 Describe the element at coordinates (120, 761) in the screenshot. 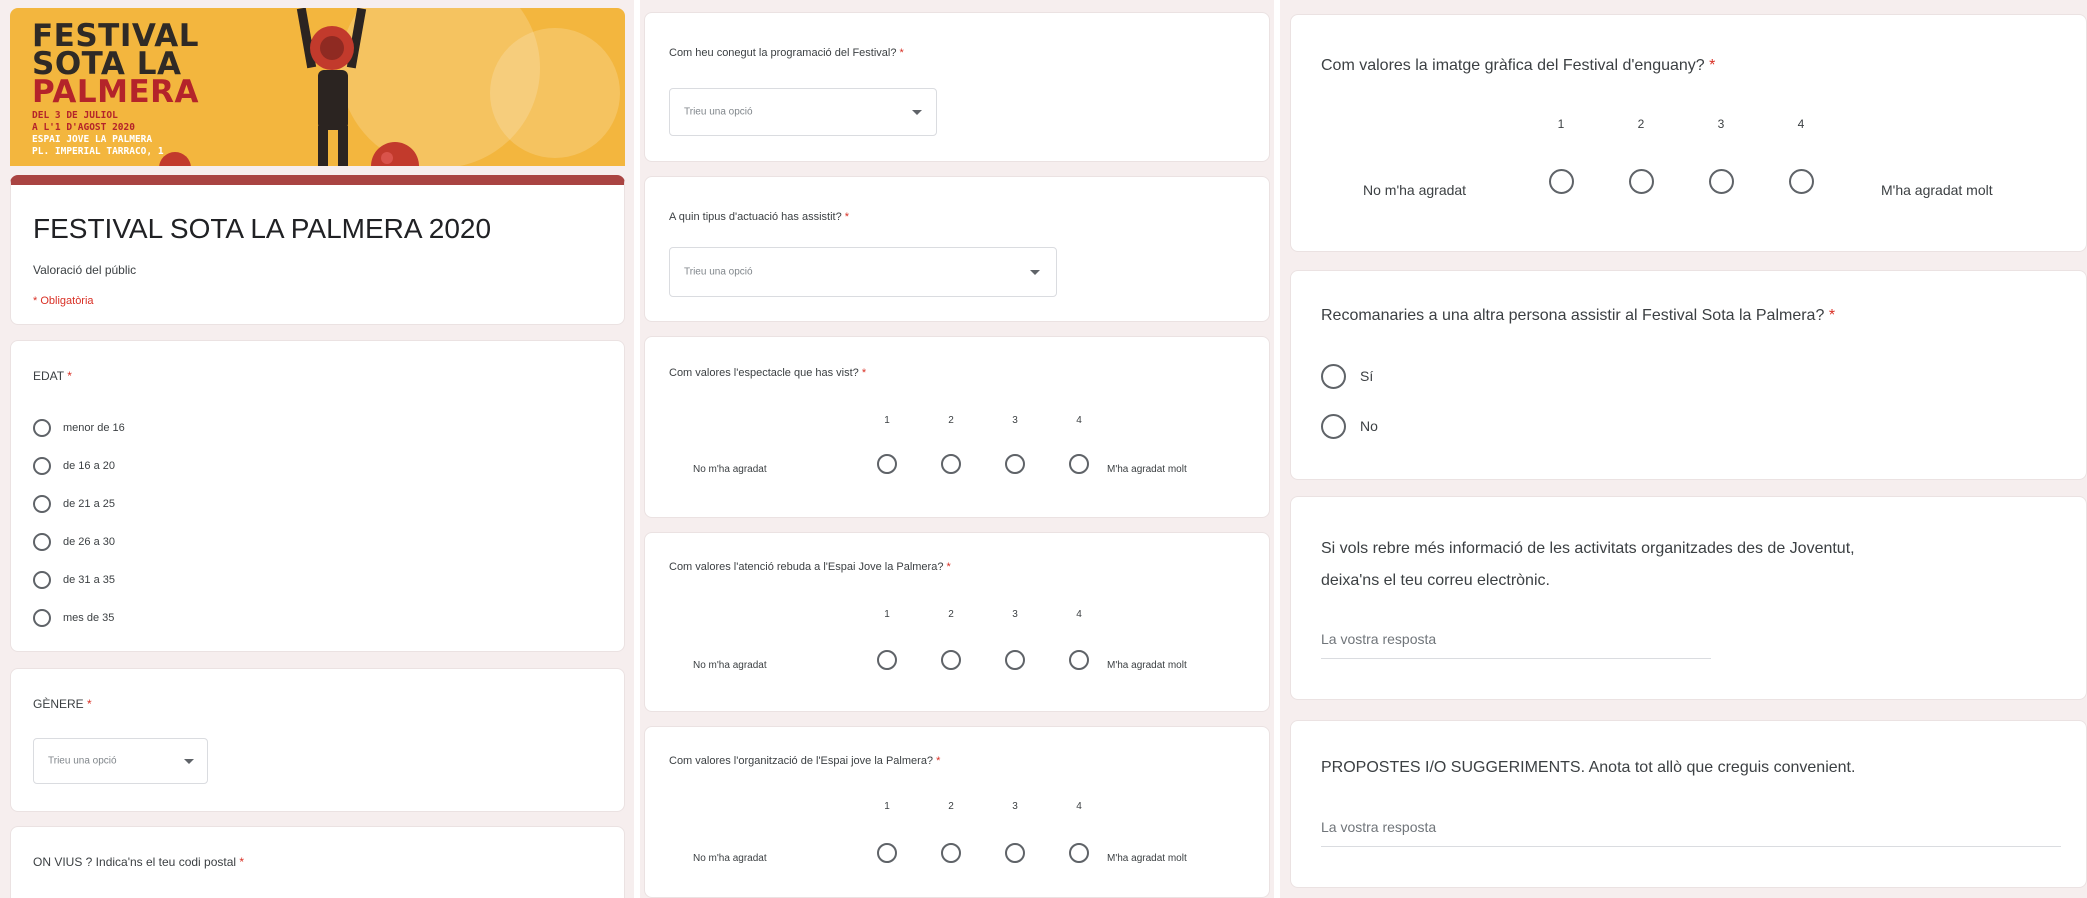

I see `gender-dropdown: Trieu una opció` at that location.